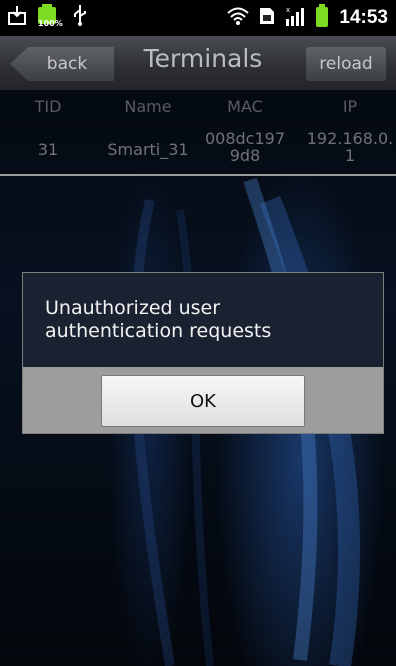 The height and width of the screenshot is (666, 396). What do you see at coordinates (245, 106) in the screenshot?
I see `column-header-mac: MAC` at bounding box center [245, 106].